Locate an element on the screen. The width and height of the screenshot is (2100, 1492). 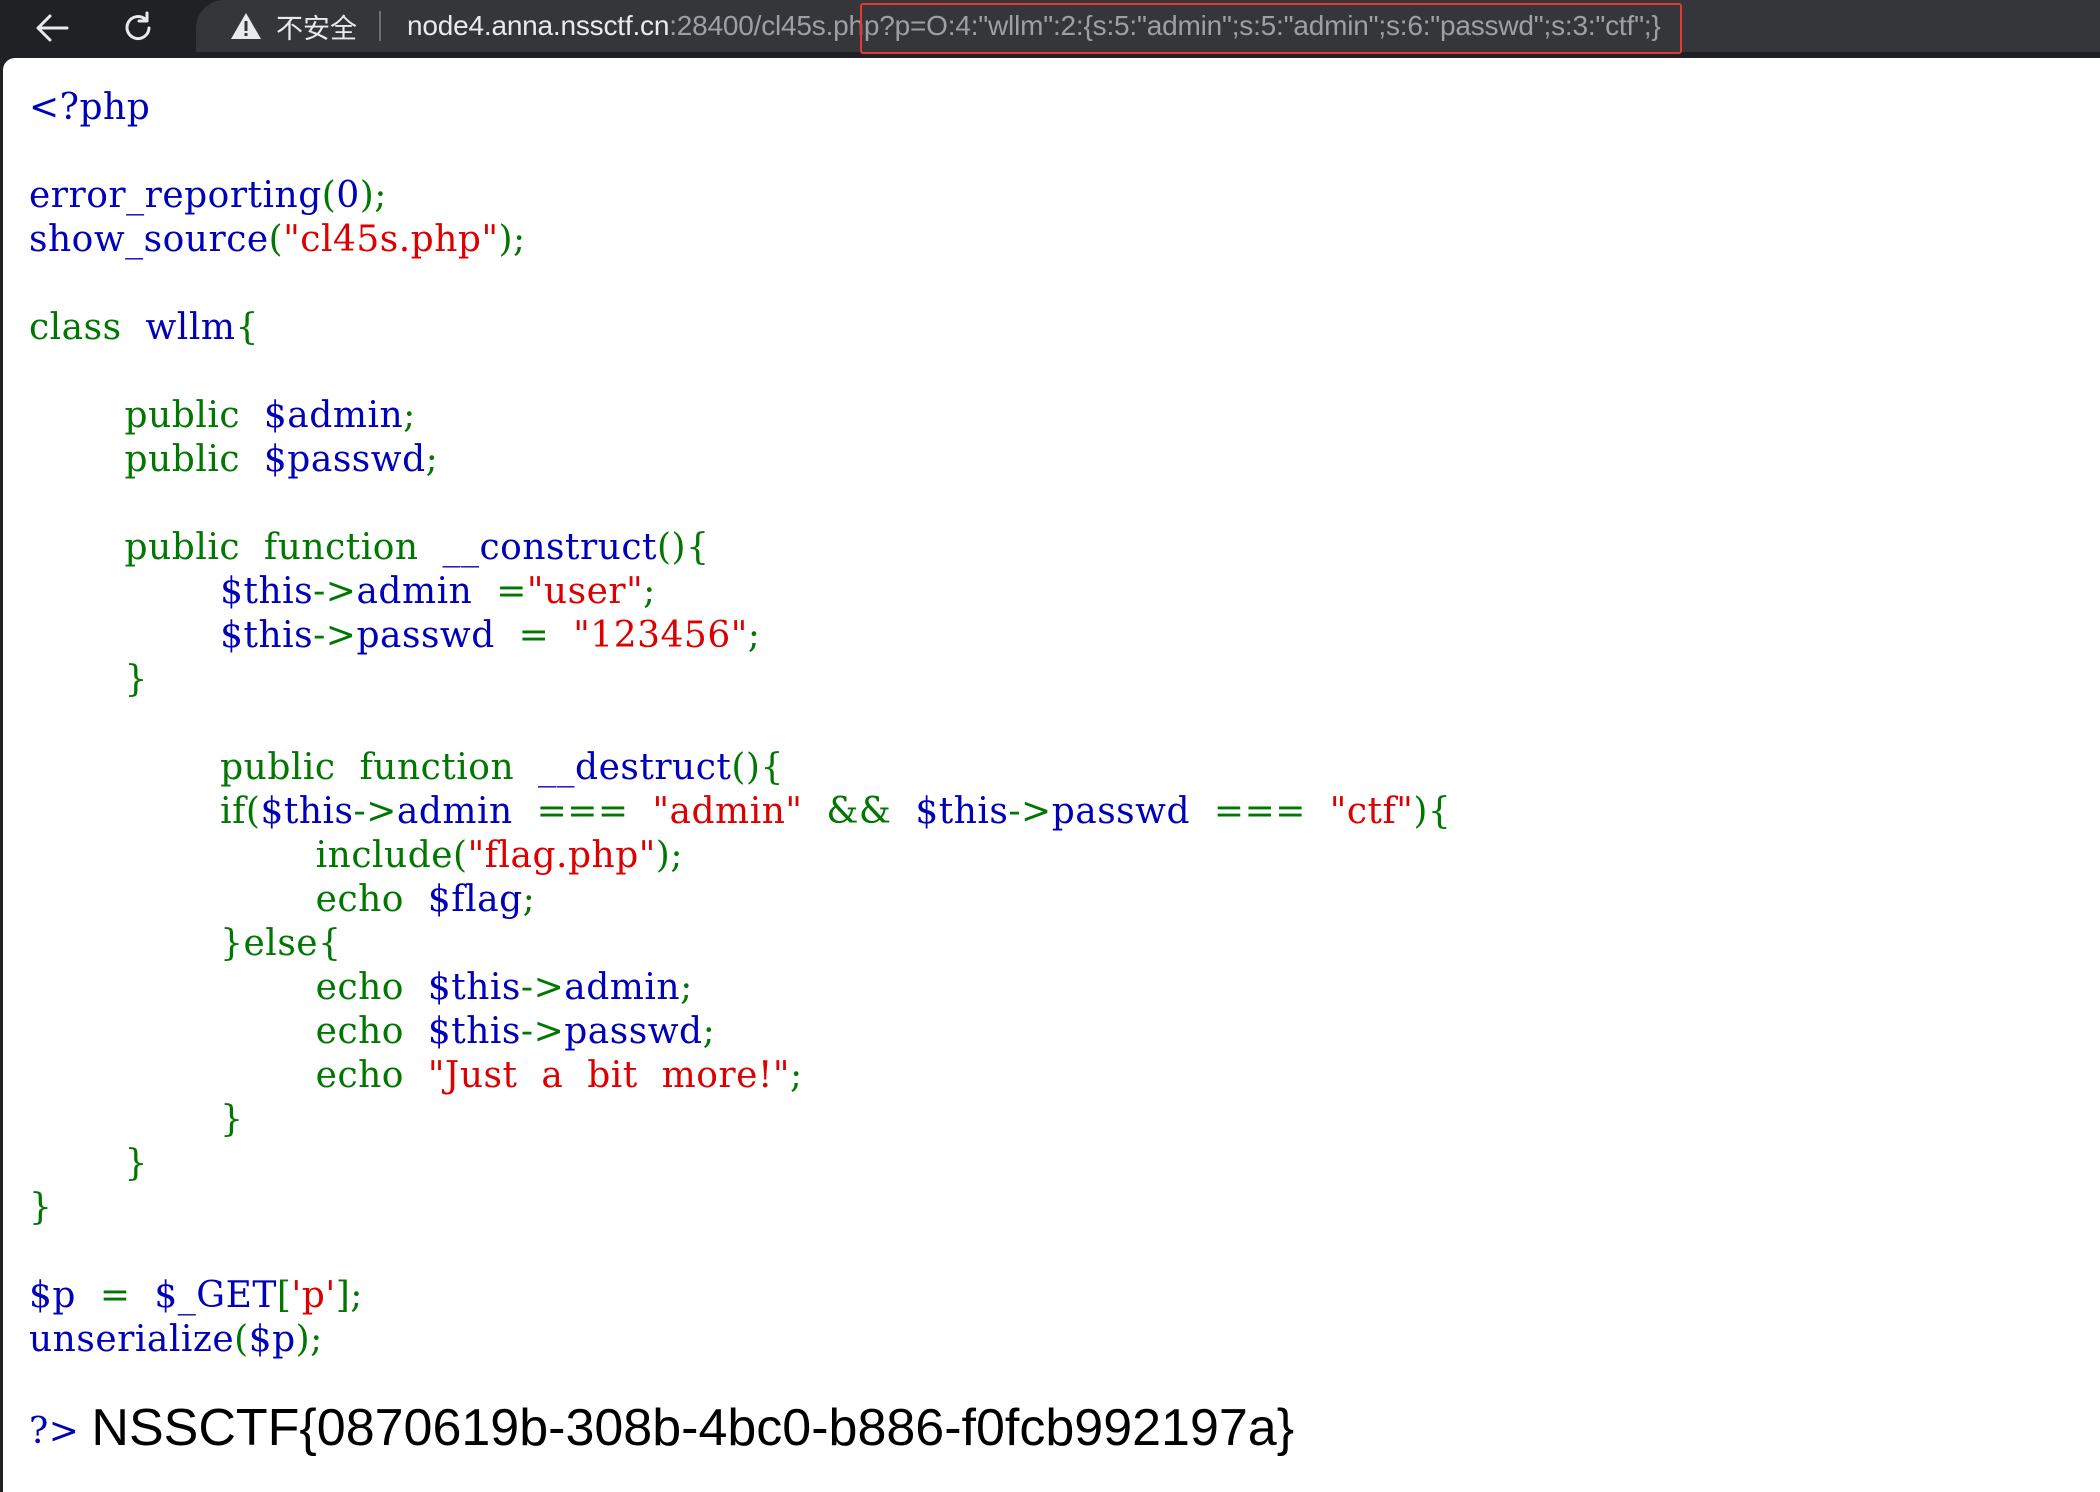
code-token: __construct is located at coordinates (549, 547).